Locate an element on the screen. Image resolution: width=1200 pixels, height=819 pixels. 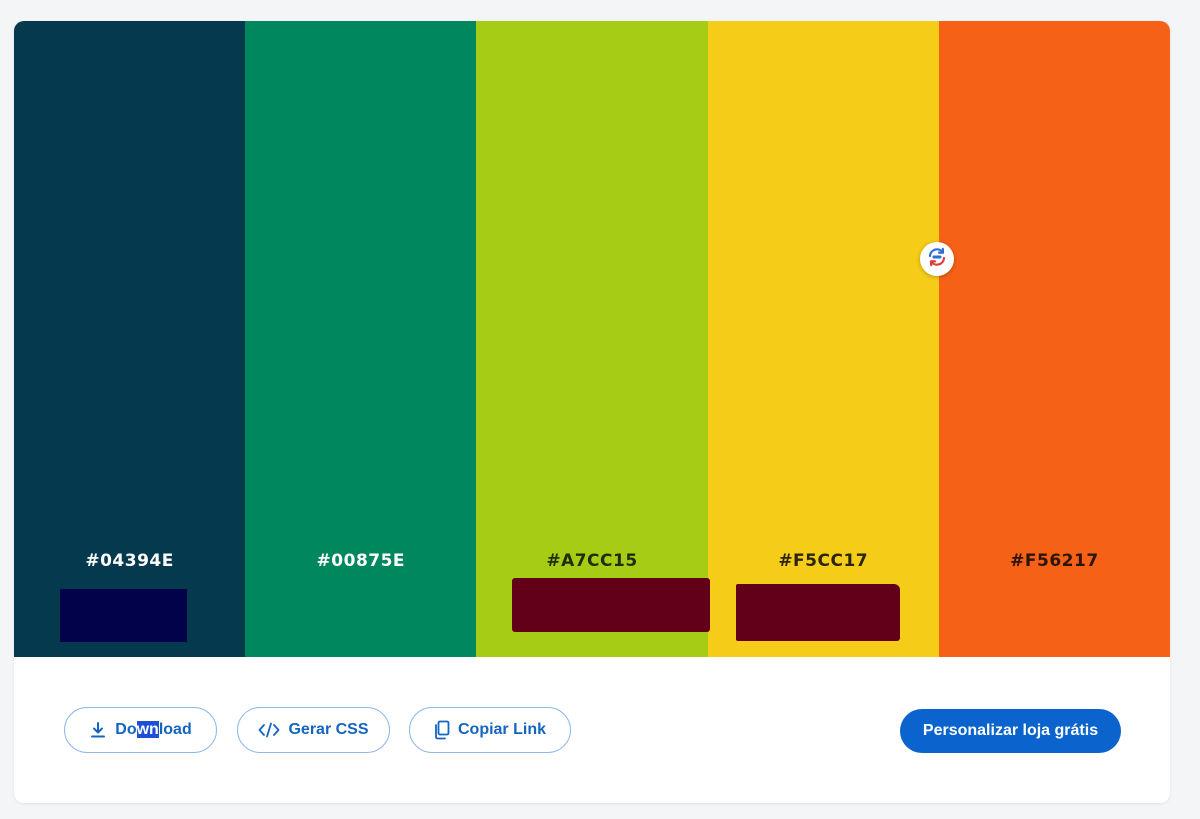
download-label-start: Do is located at coordinates (126, 729).